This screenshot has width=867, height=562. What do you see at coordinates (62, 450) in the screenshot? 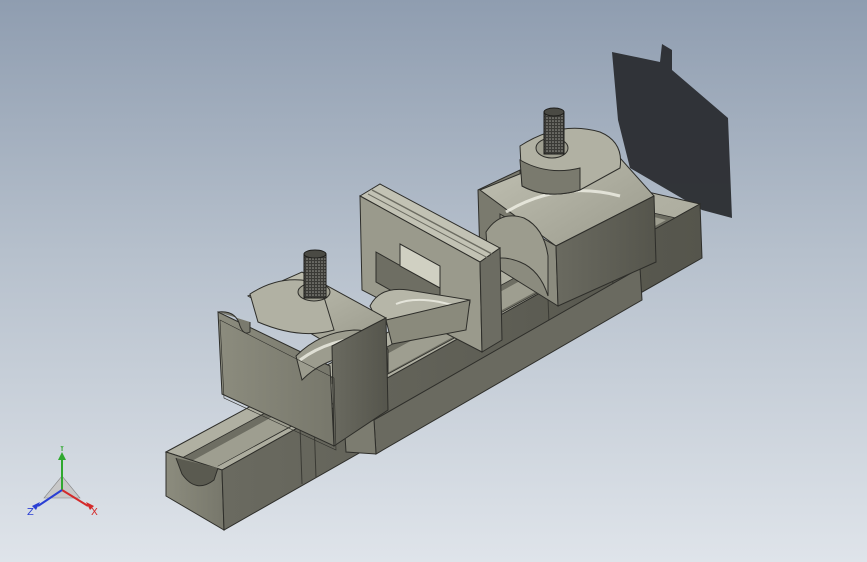
I see `y-axis-label: Y` at bounding box center [62, 450].